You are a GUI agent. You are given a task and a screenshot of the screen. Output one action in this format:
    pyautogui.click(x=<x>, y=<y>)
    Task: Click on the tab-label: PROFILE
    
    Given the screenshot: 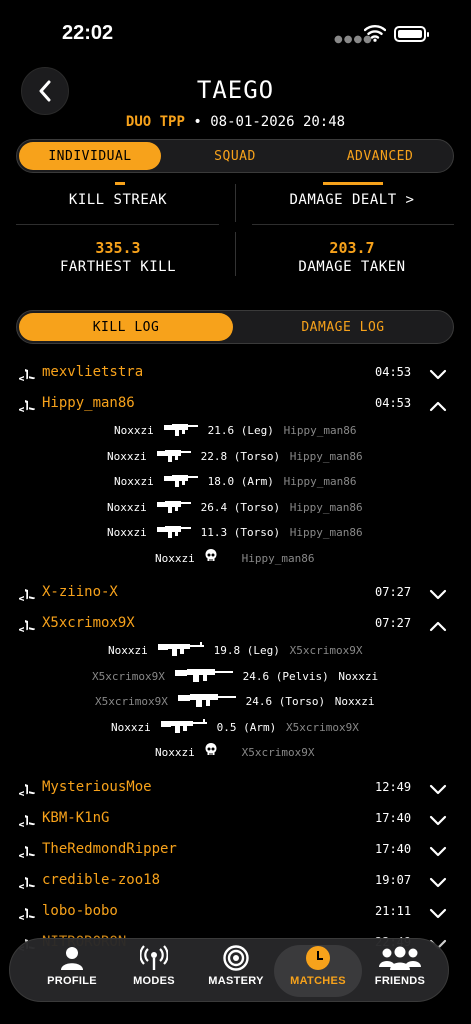 What is the action you would take?
    pyautogui.click(x=72, y=981)
    